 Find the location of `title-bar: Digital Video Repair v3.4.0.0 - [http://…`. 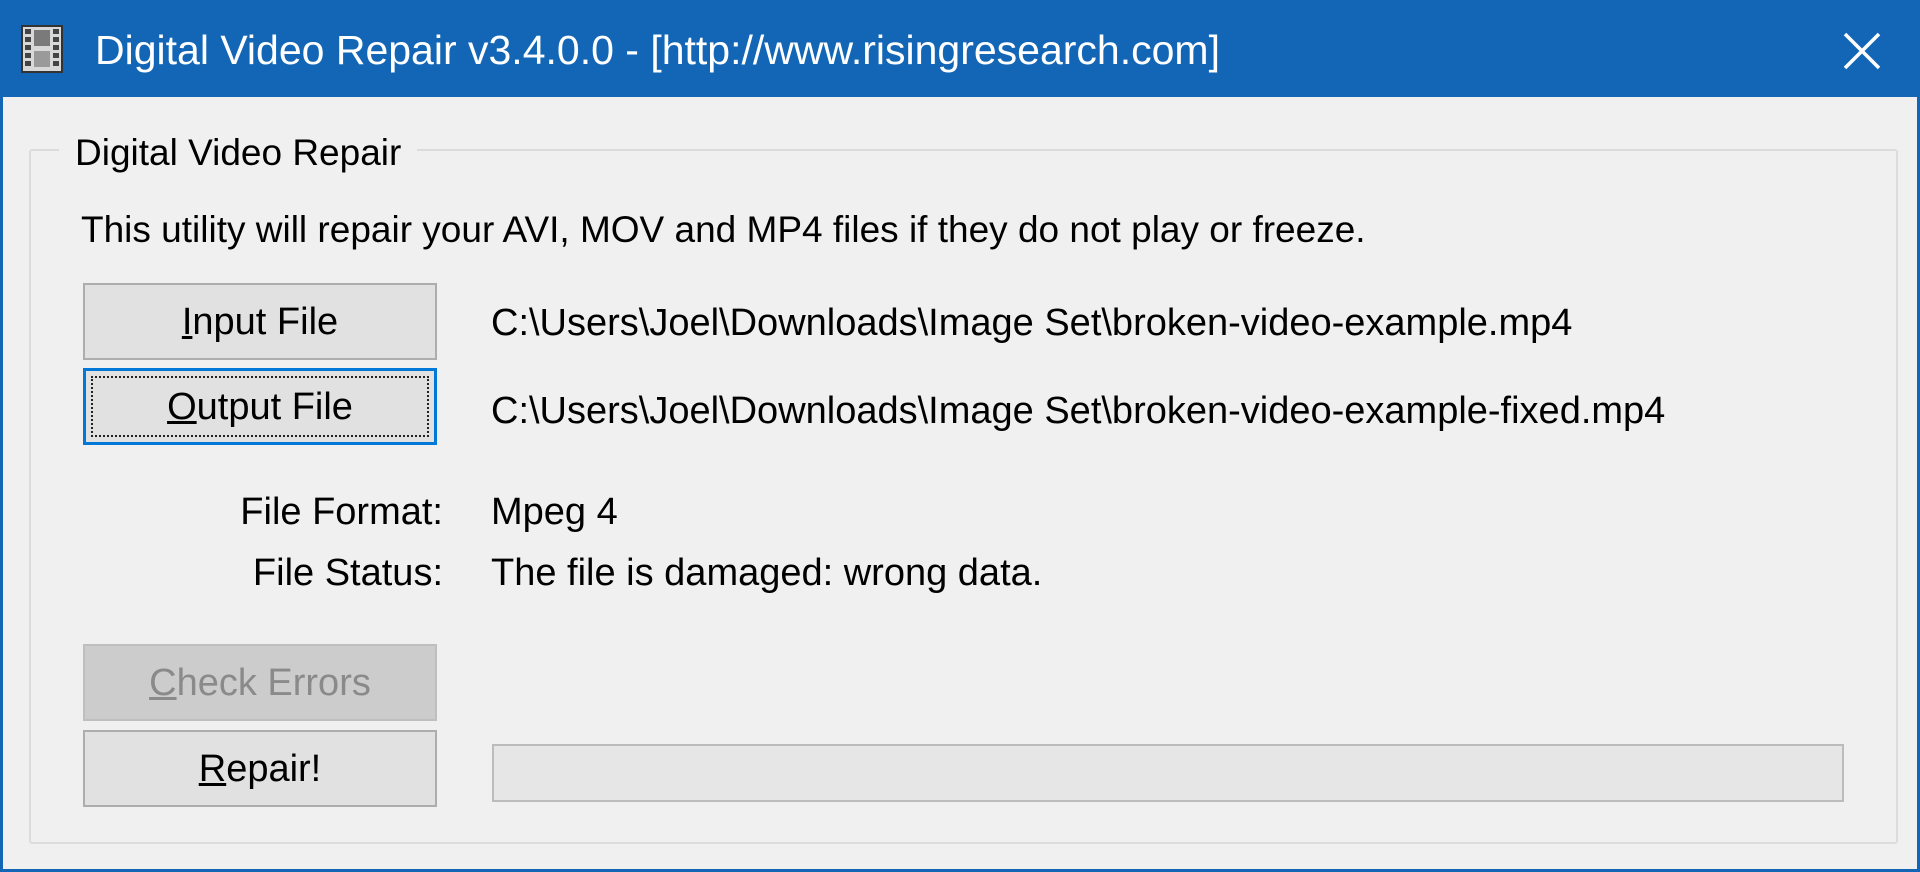

title-bar: Digital Video Repair v3.4.0.0 - [http://… is located at coordinates (960, 50).